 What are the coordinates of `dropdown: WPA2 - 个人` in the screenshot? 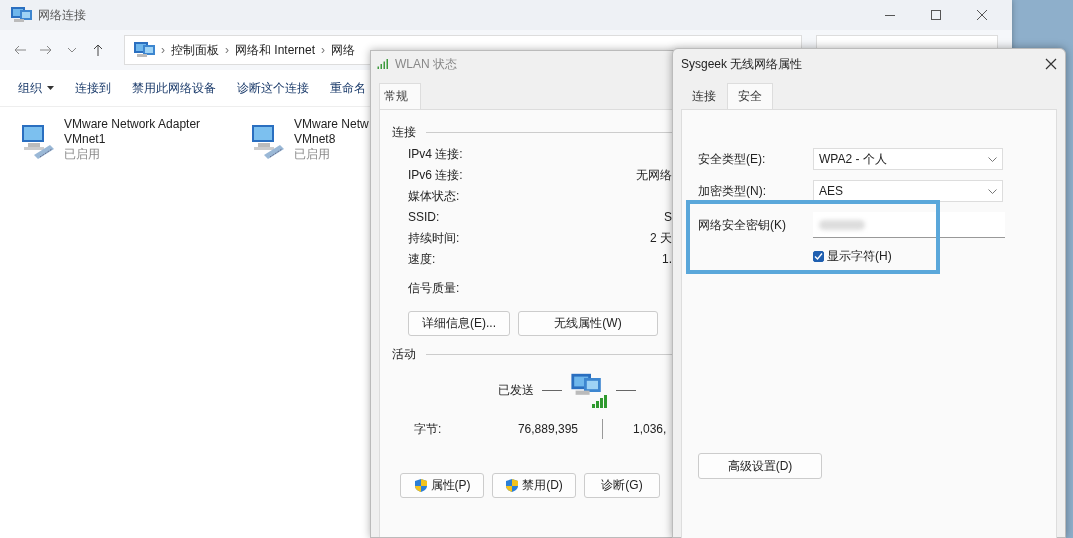 It's located at (908, 159).